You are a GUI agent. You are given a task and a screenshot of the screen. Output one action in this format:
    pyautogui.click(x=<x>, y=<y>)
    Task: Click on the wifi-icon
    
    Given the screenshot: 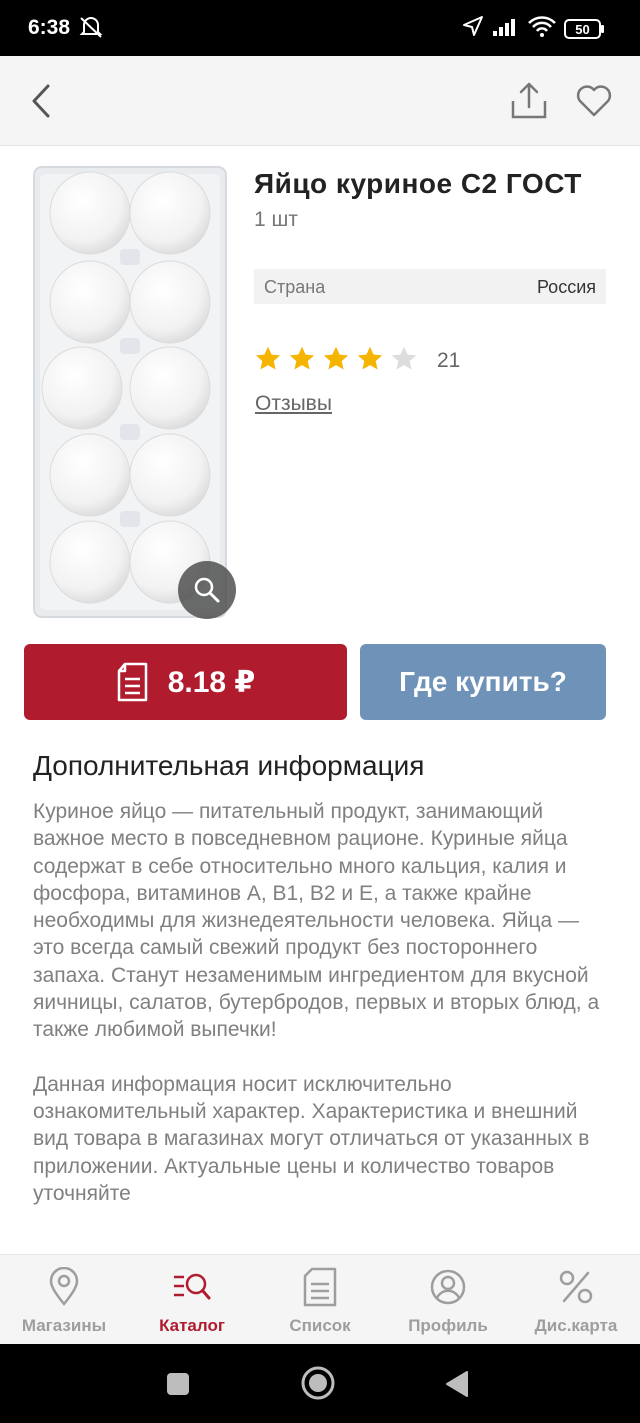 What is the action you would take?
    pyautogui.click(x=542, y=29)
    